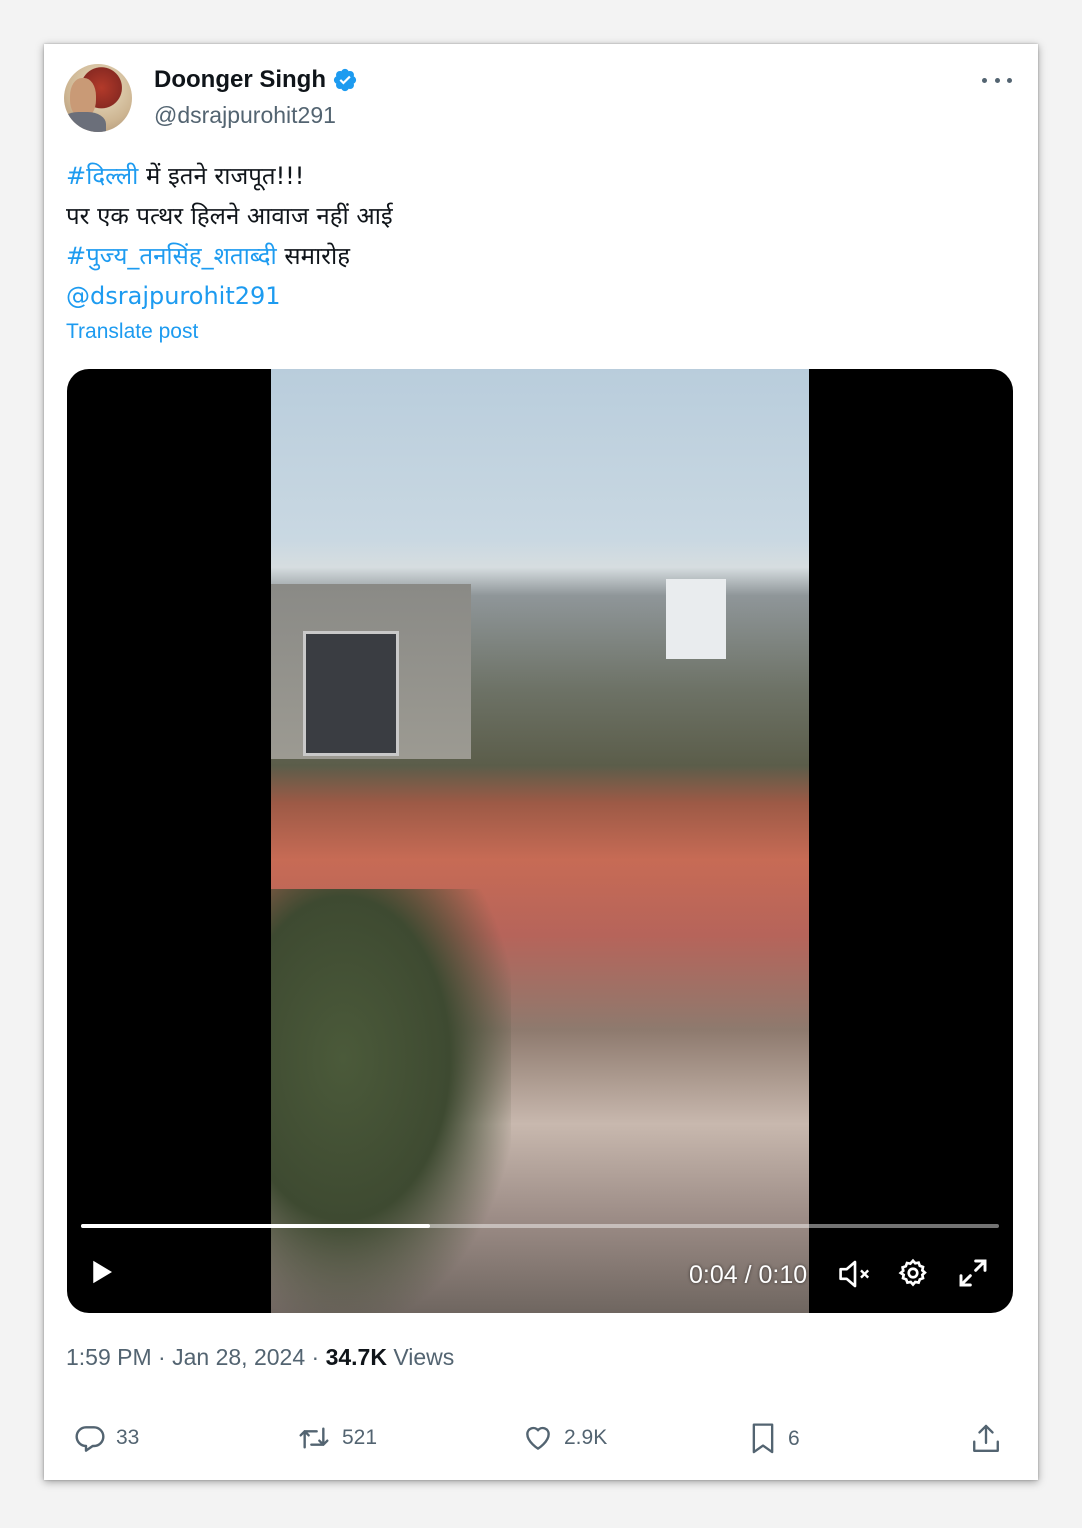 The image size is (1082, 1528). Describe the element at coordinates (345, 80) in the screenshot. I see `verified-icon` at that location.